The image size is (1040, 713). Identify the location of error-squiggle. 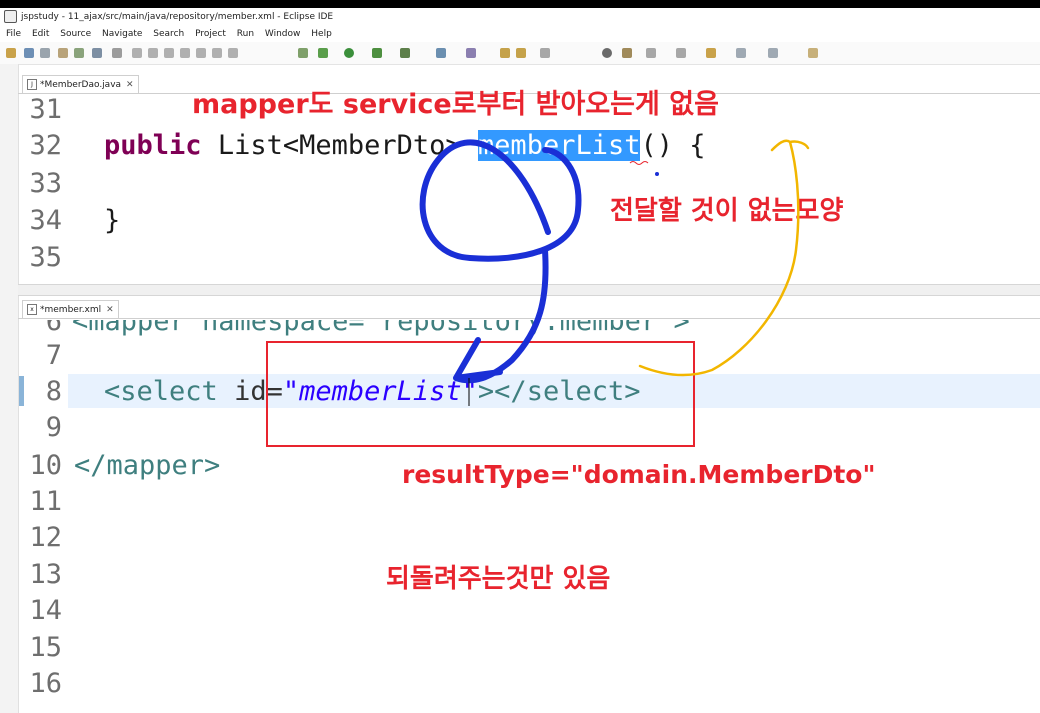
(639, 163).